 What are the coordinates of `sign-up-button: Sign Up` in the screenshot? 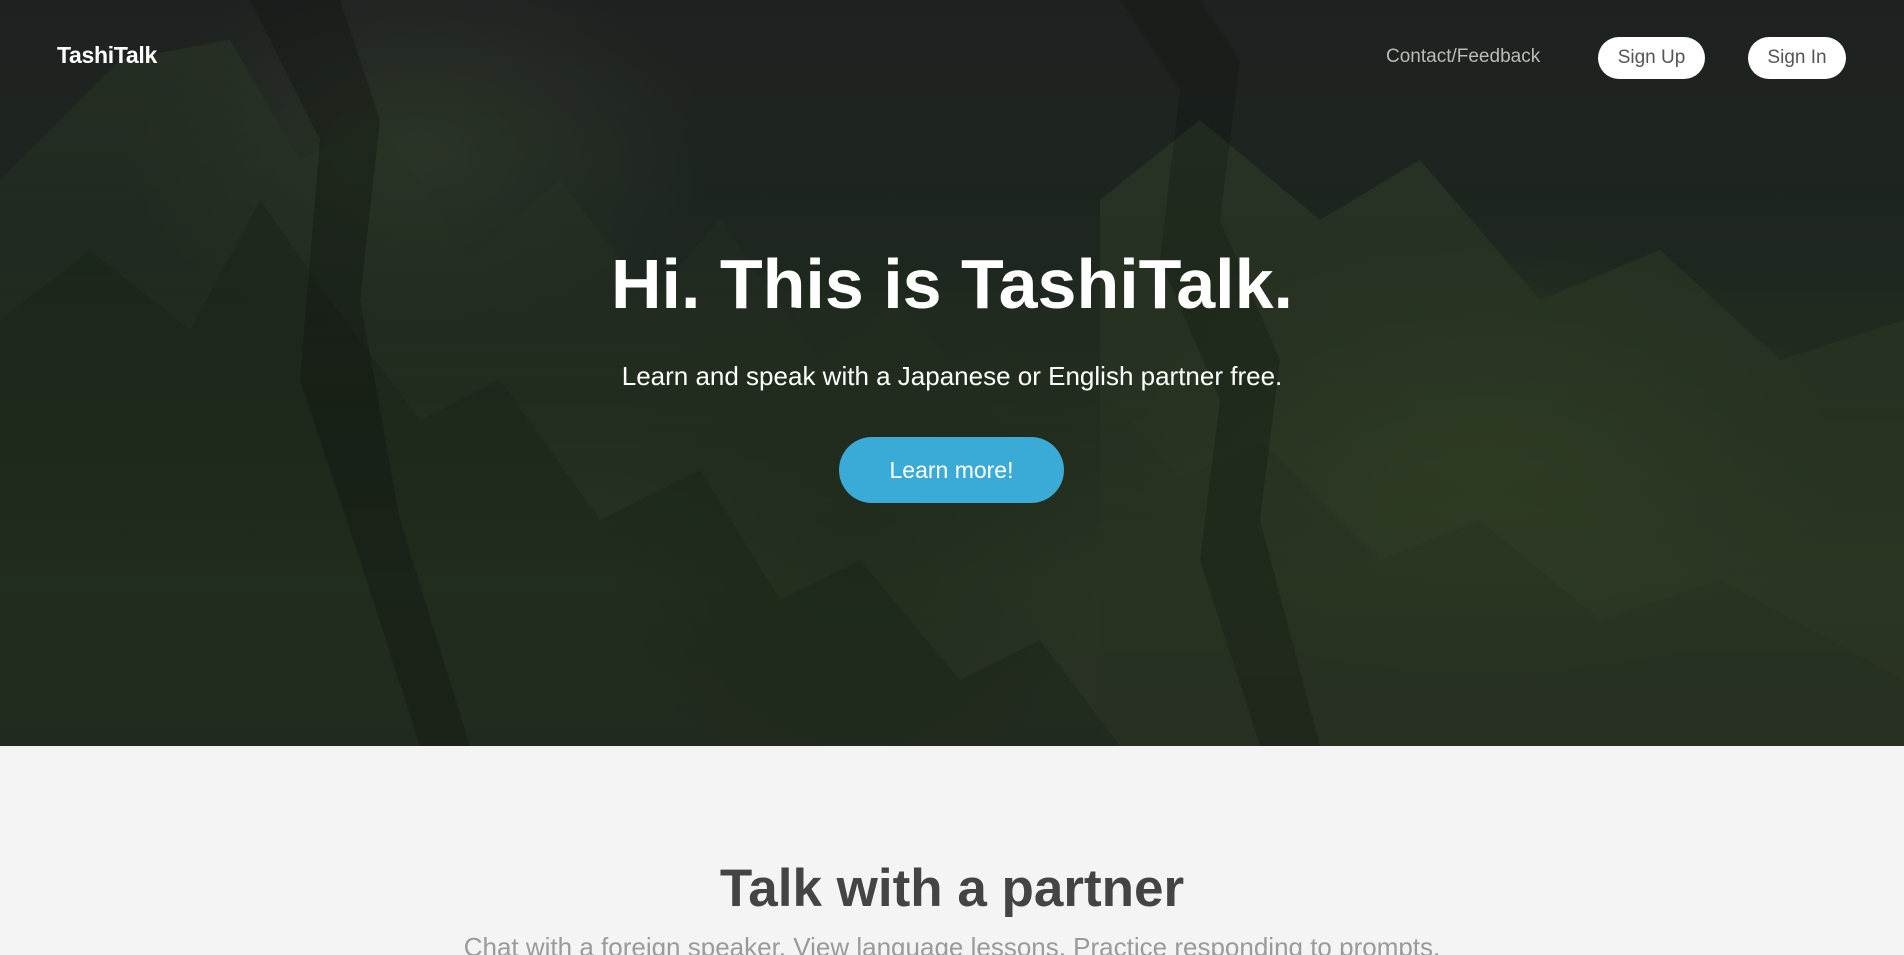 It's located at (1651, 58).